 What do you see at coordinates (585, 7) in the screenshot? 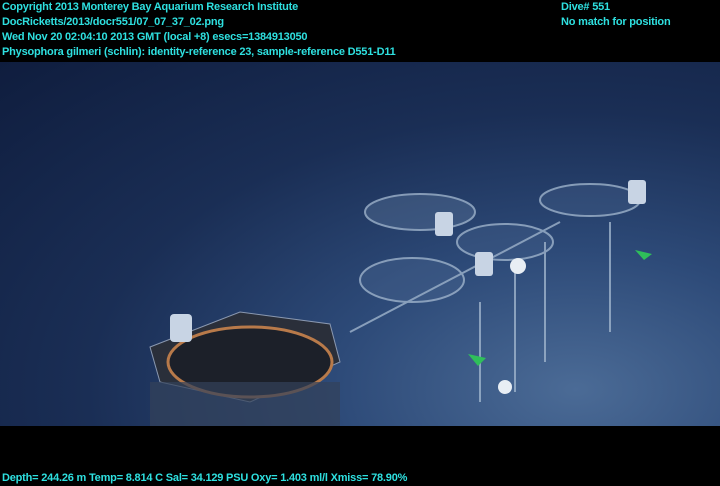
I see `dive-number: Dive# 551` at bounding box center [585, 7].